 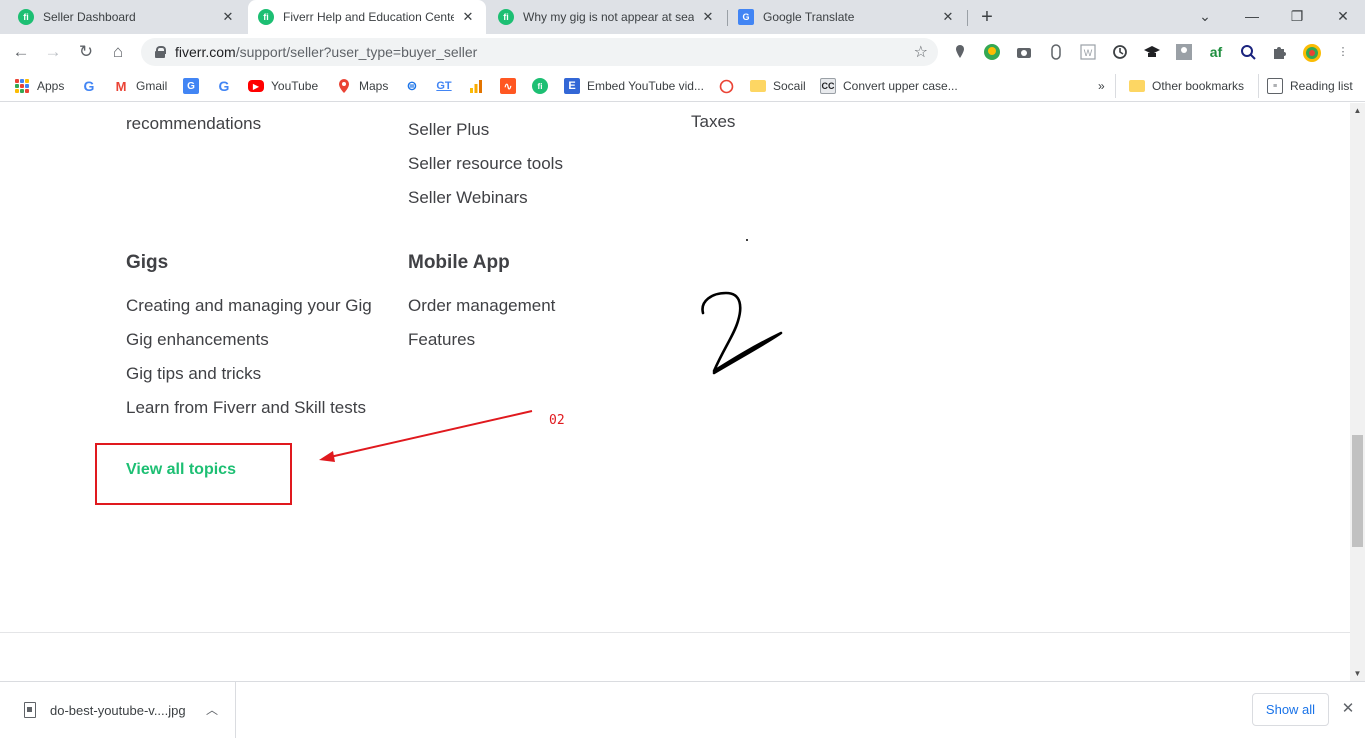 I want to click on tab-why-my-gig: fi Why my gig is not appear at sear ✕, so click(x=607, y=17).